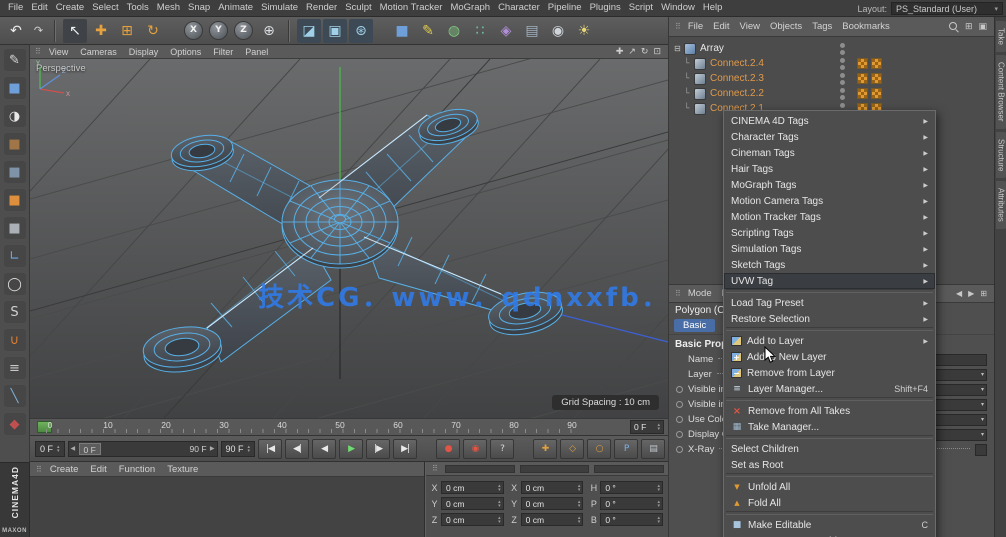  I want to click on object-manager-menu-item: View, so click(750, 26).